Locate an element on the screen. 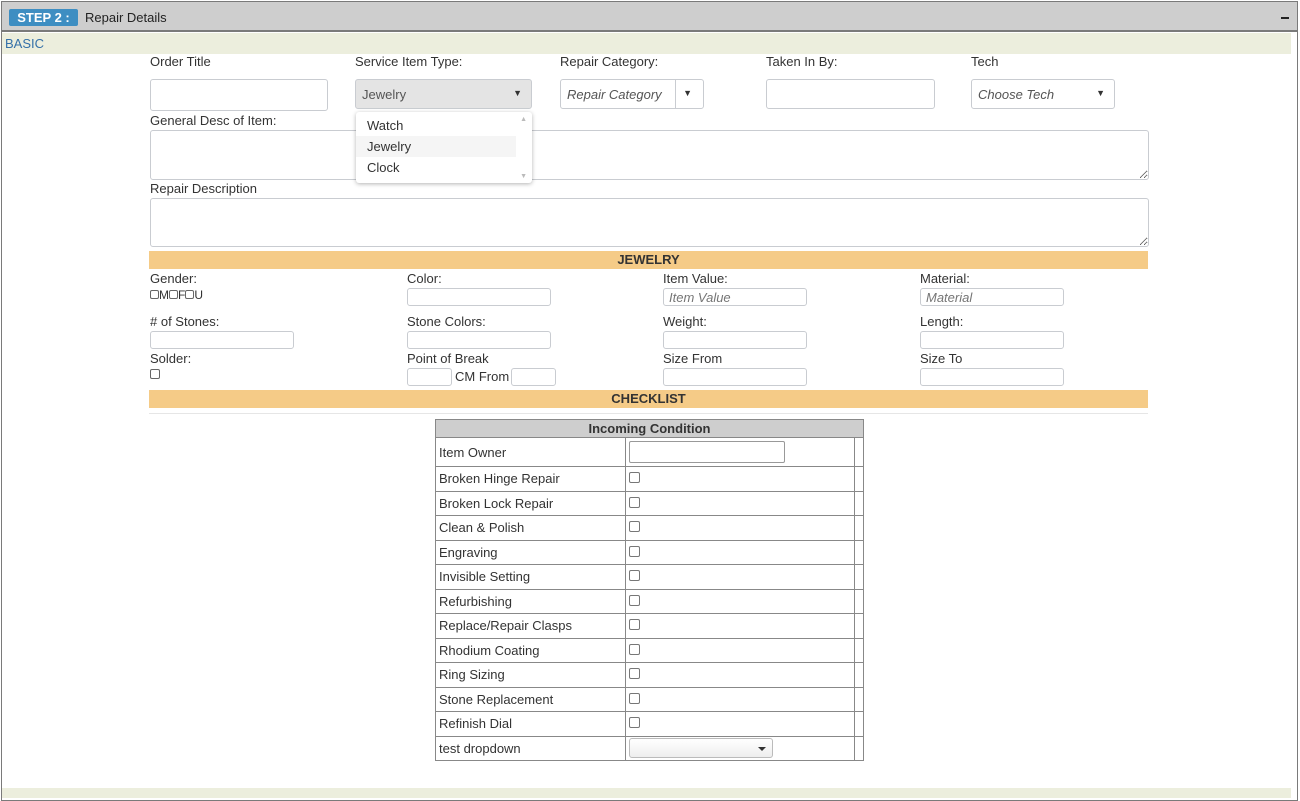  checklist-item-label: Stone Replacement is located at coordinates (530, 699).